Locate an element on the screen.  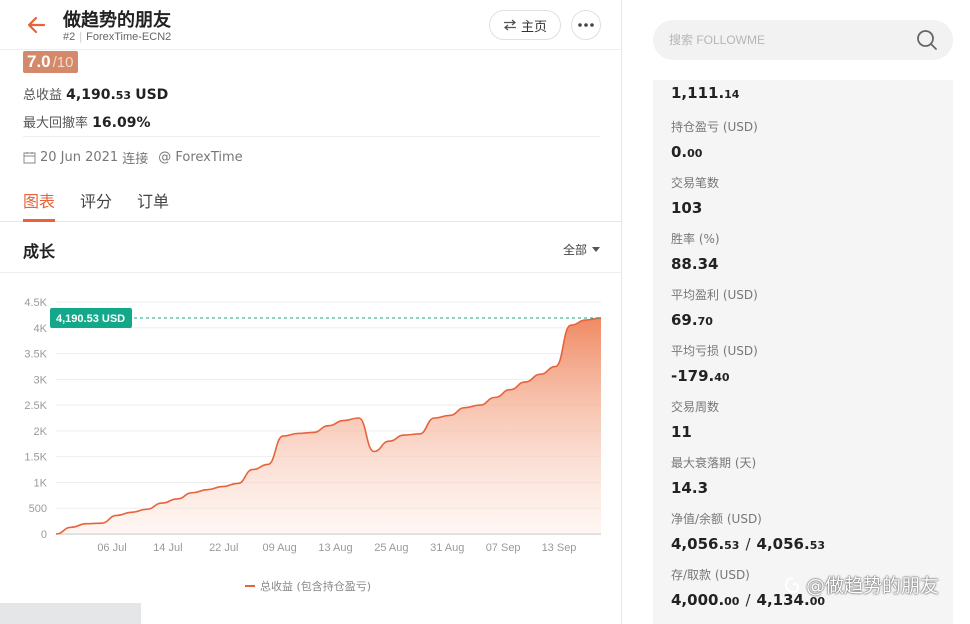
stat-value: 69.70 is located at coordinates (692, 320).